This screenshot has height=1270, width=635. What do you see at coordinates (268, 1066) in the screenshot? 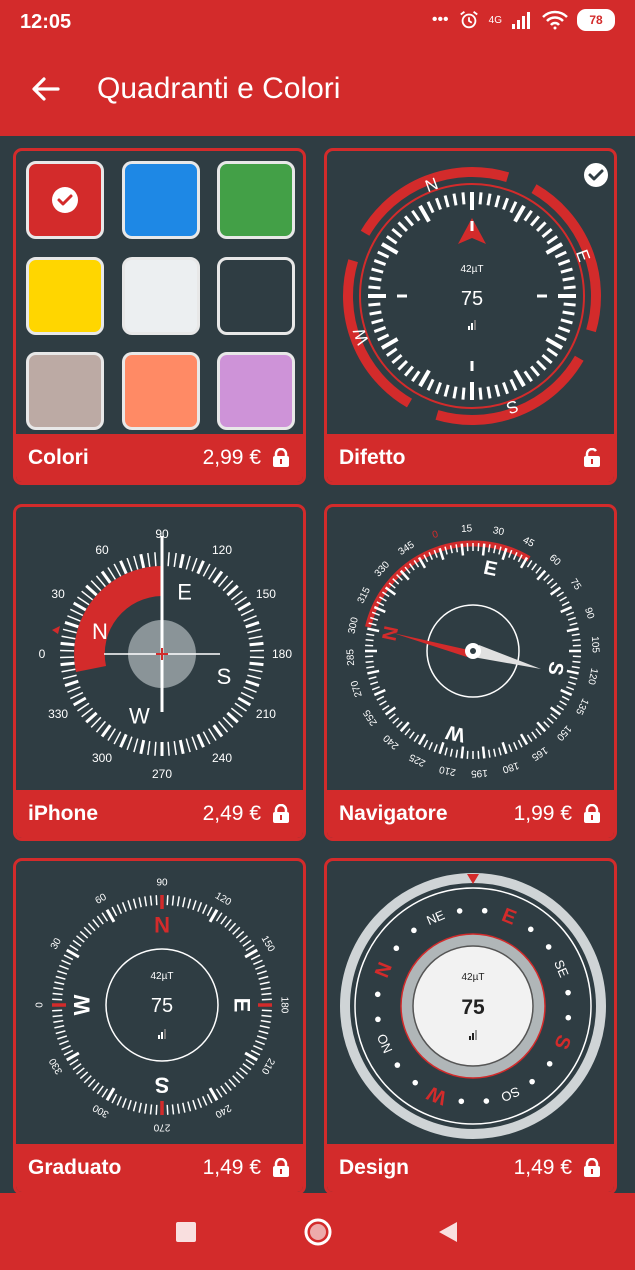
I see `degree-label: 210` at bounding box center [268, 1066].